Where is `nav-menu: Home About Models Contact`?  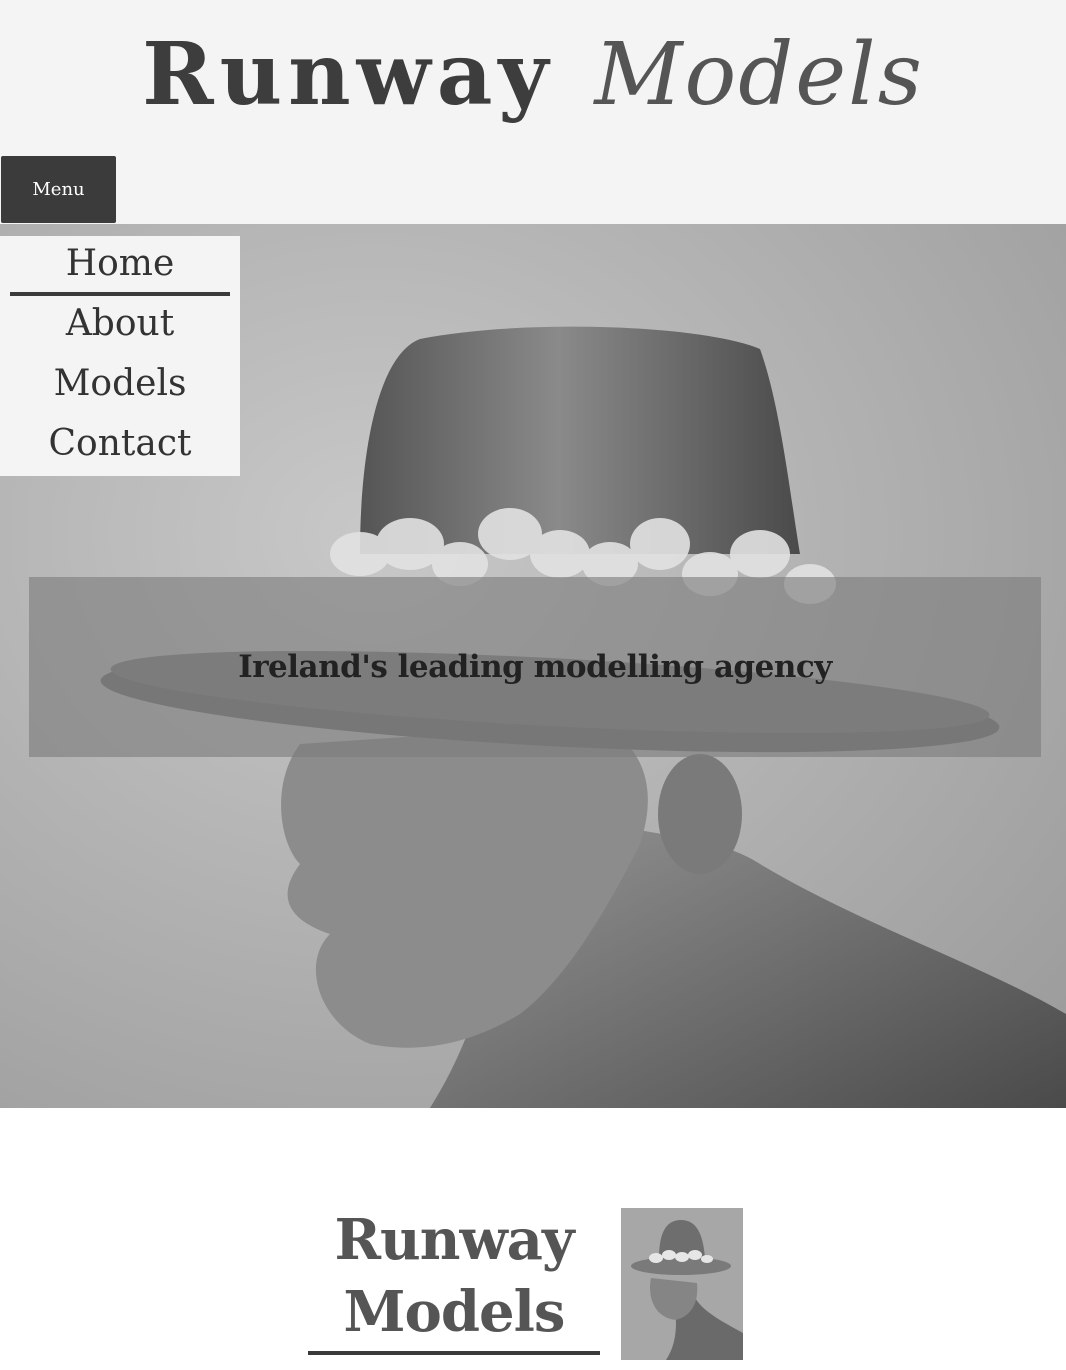 nav-menu: Home About Models Contact is located at coordinates (120, 356).